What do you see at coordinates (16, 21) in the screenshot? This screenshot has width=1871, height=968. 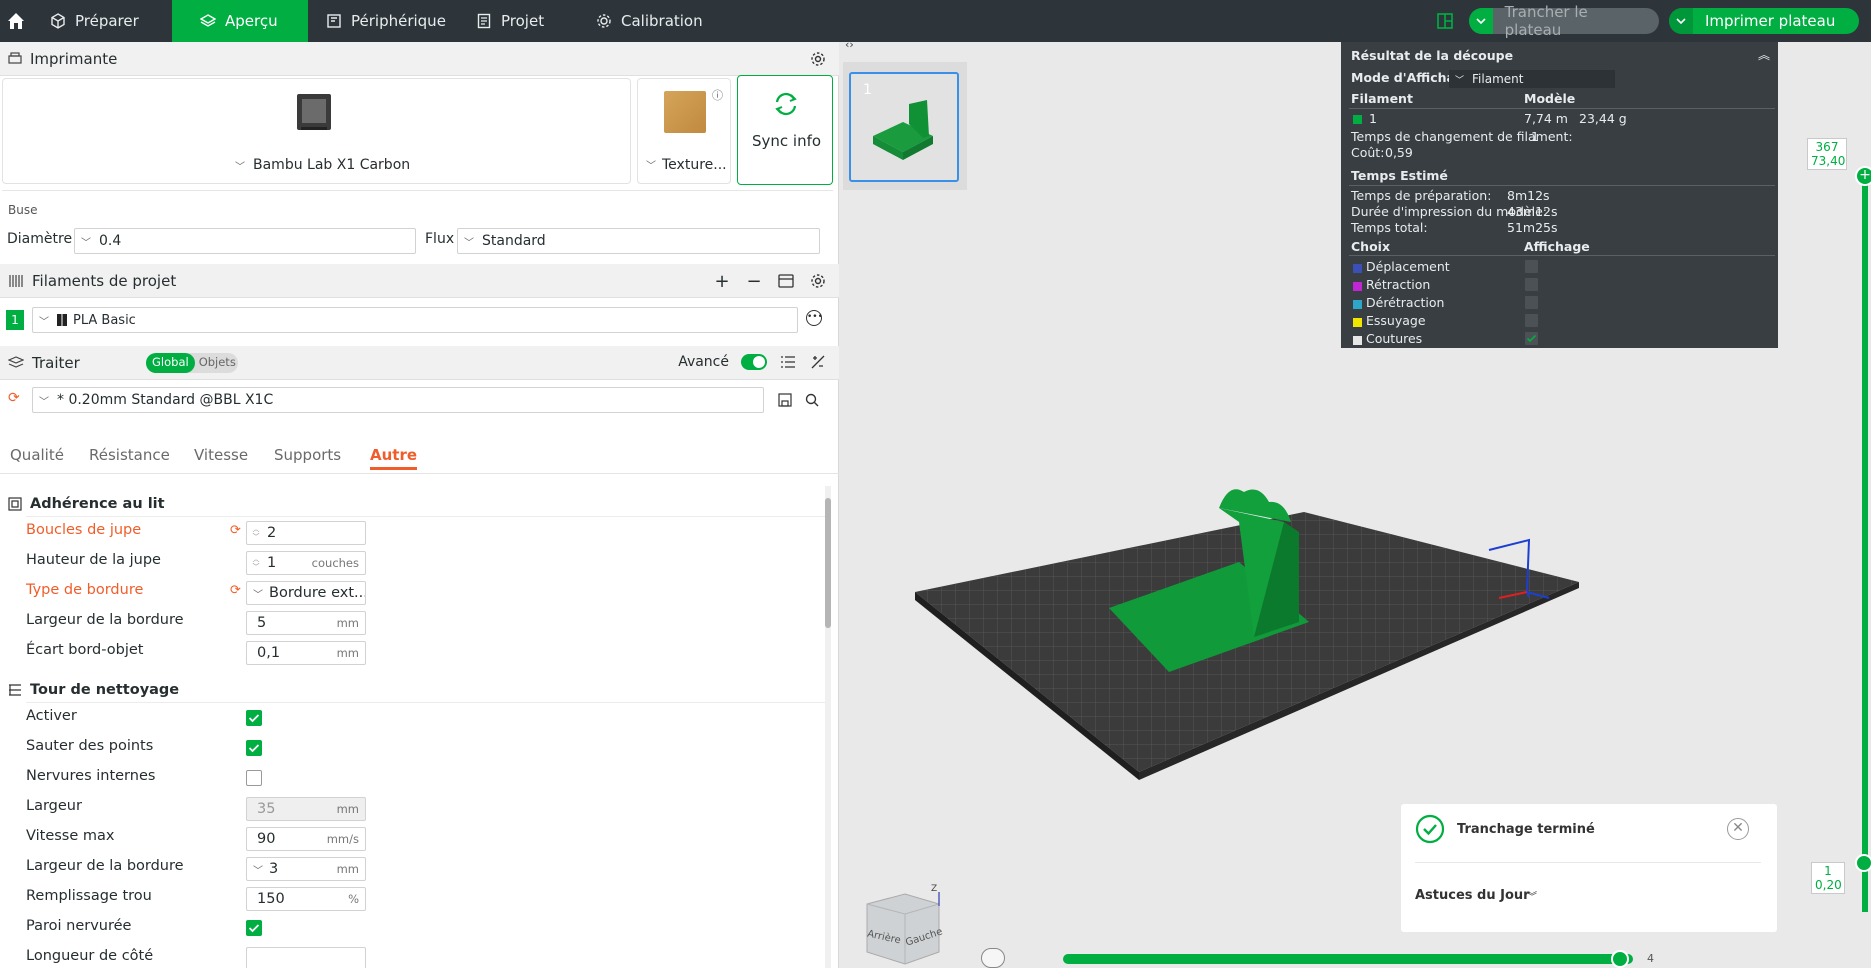 I see `home-button` at bounding box center [16, 21].